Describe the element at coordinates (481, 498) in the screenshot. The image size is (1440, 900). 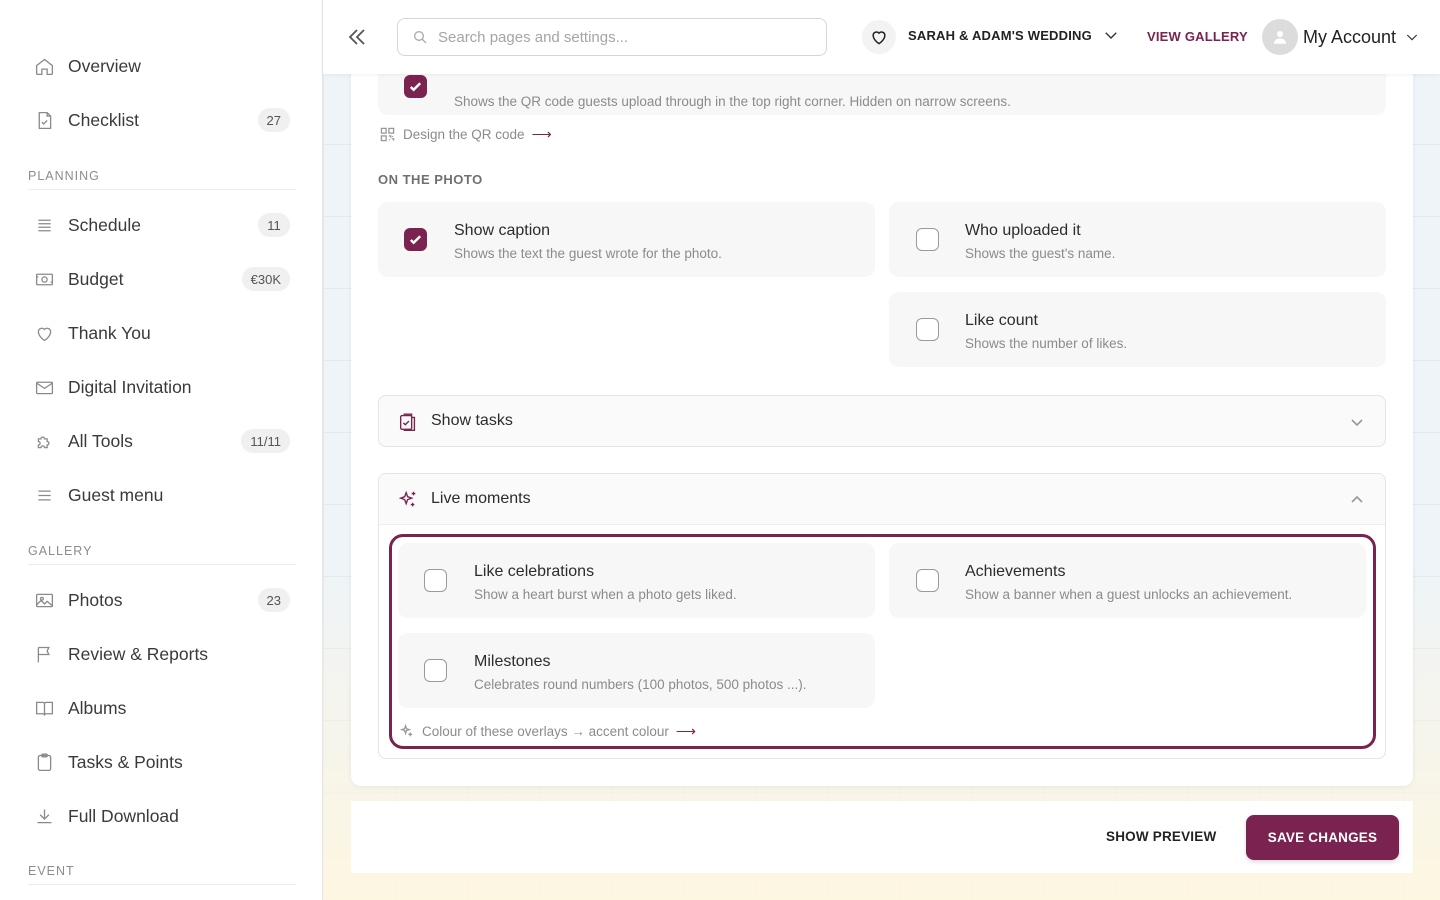
I see `accordion-title: Live moments` at that location.